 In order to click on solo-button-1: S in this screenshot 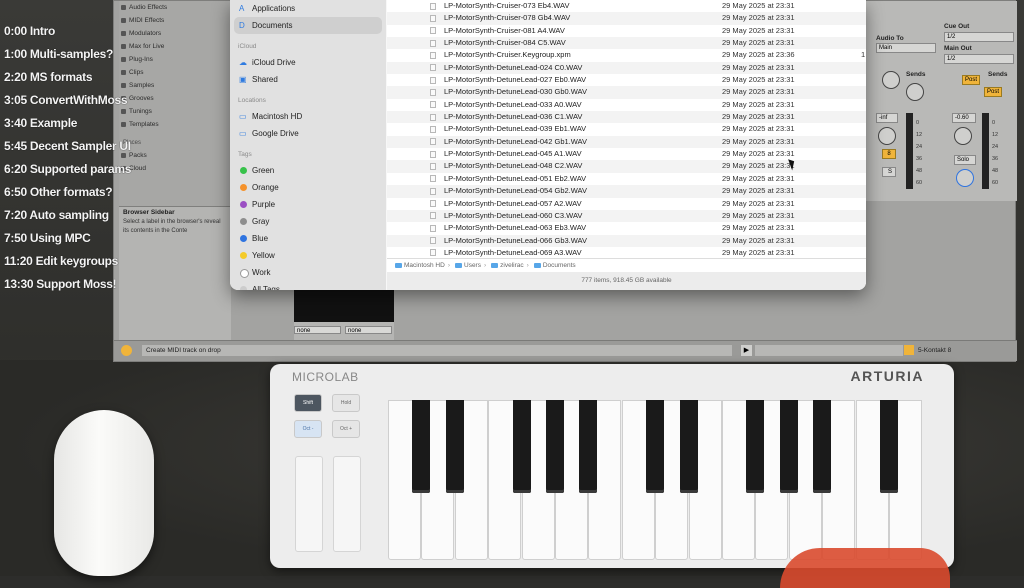, I will do `click(889, 172)`.